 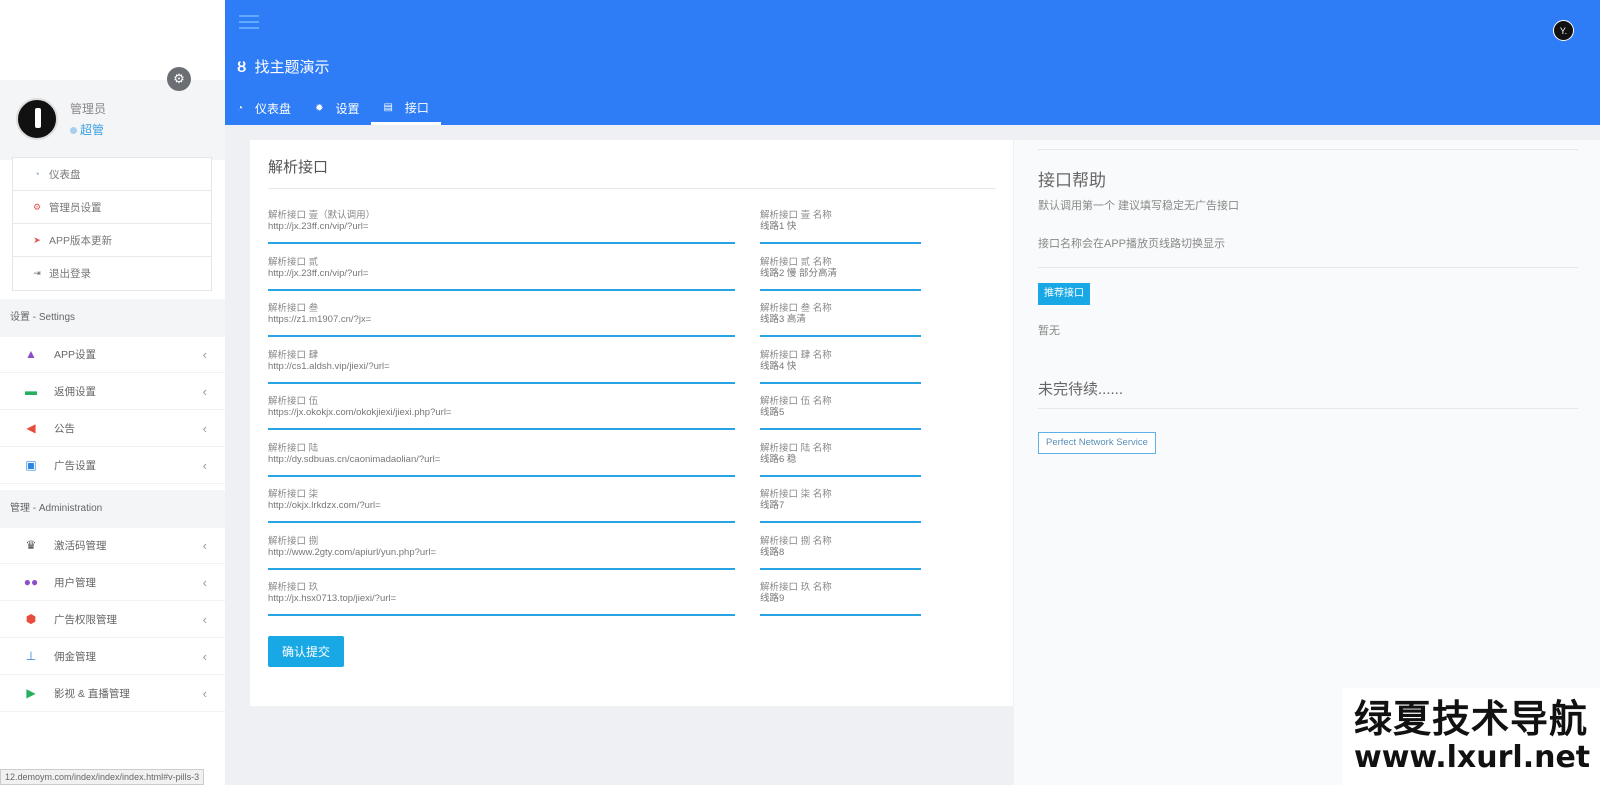 I want to click on shield-icon: ⬢, so click(x=31, y=619).